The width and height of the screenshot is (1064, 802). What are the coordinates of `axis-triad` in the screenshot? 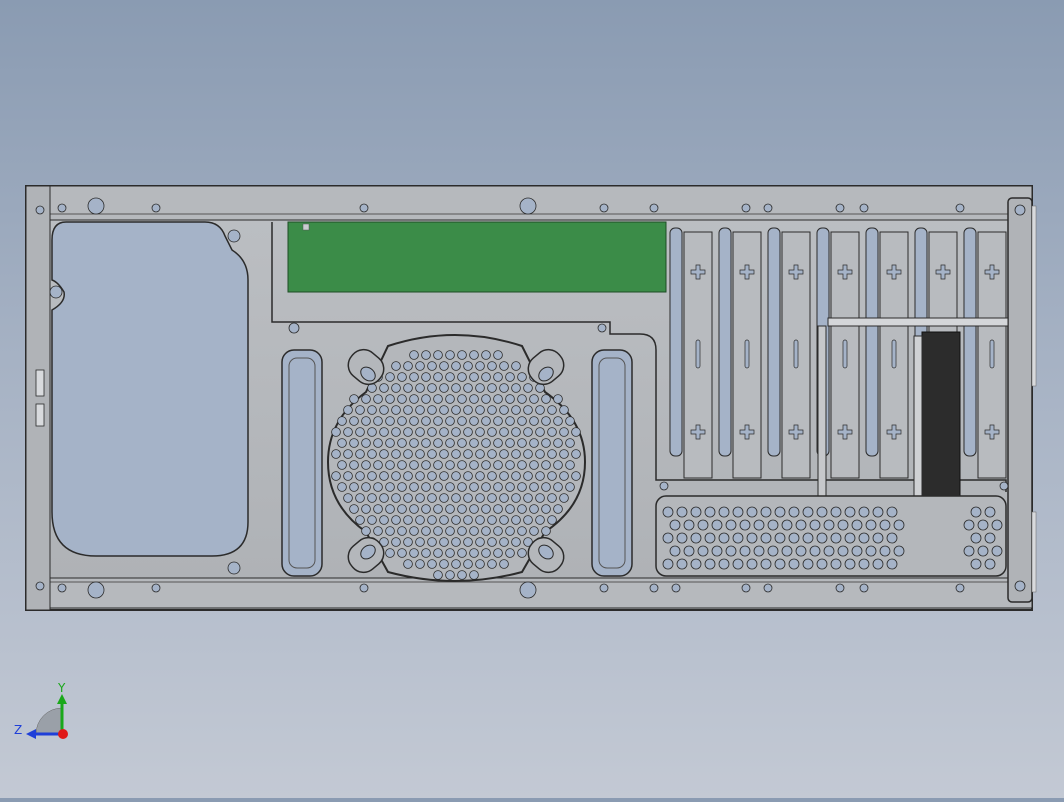 It's located at (47, 716).